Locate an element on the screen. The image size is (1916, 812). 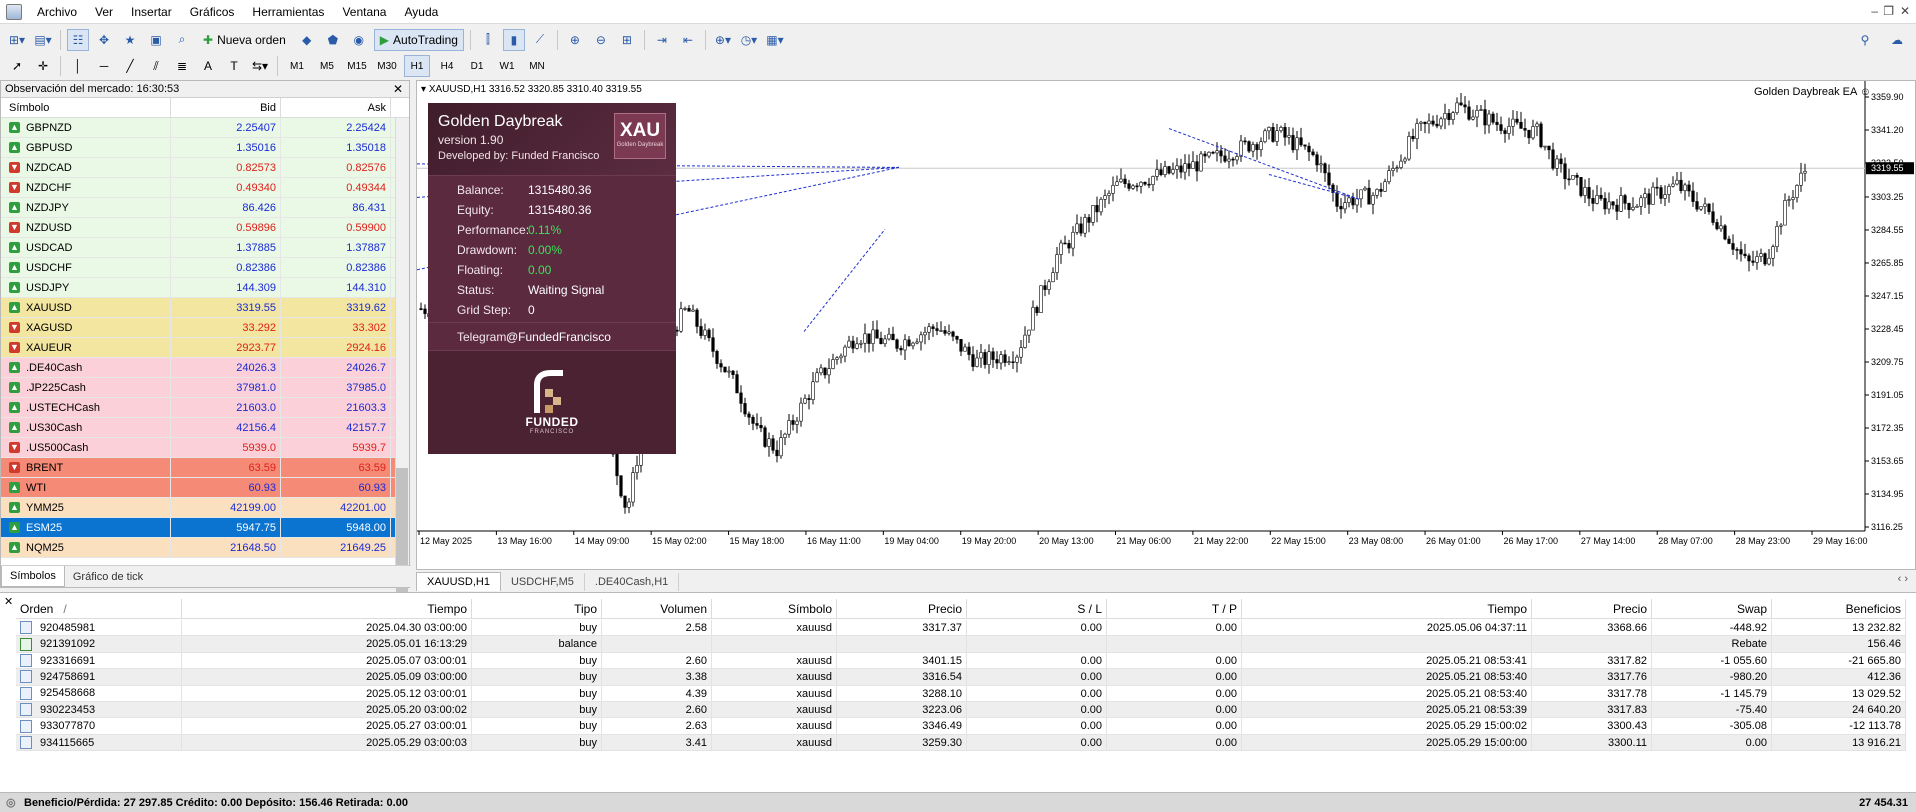
text-icon: A is located at coordinates (208, 66).